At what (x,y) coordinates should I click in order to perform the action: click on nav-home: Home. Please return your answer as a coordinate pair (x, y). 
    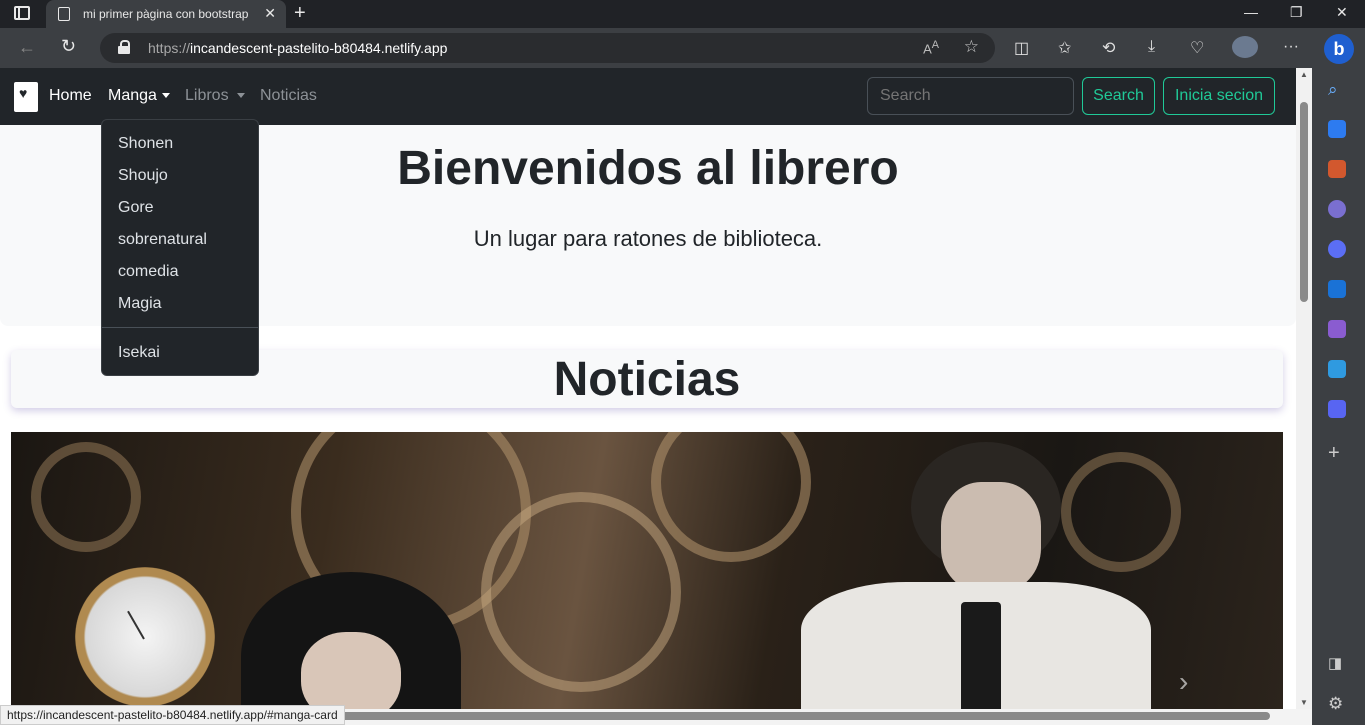
    Looking at the image, I should click on (70, 96).